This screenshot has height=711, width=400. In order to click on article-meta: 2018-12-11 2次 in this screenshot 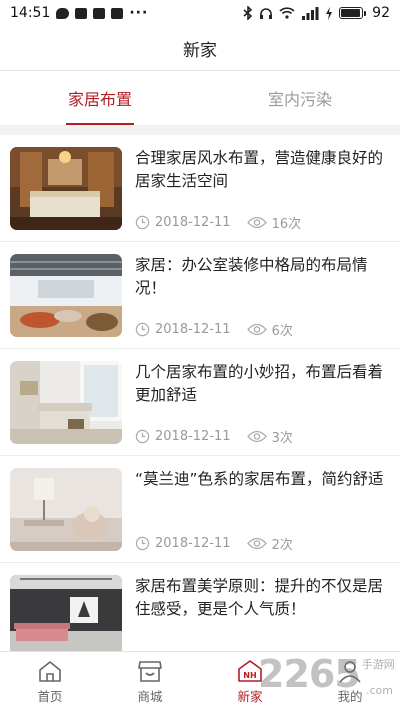, I will do `click(262, 543)`.